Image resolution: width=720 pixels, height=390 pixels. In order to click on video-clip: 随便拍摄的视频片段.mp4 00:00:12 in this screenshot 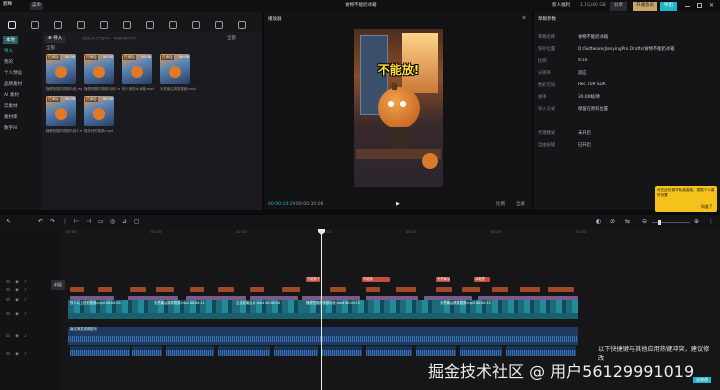, I will do `click(371, 307)`.